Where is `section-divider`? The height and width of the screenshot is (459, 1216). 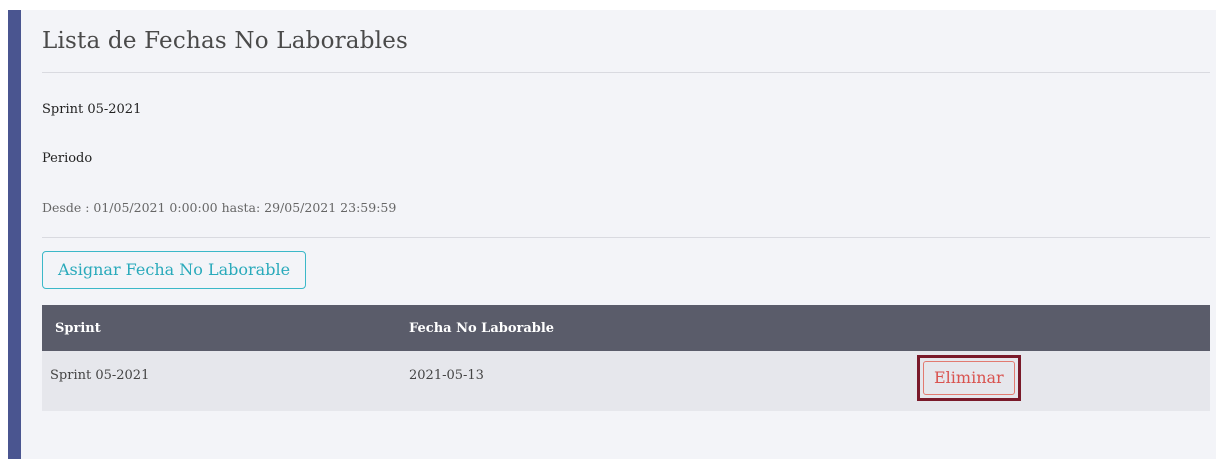
section-divider is located at coordinates (626, 237).